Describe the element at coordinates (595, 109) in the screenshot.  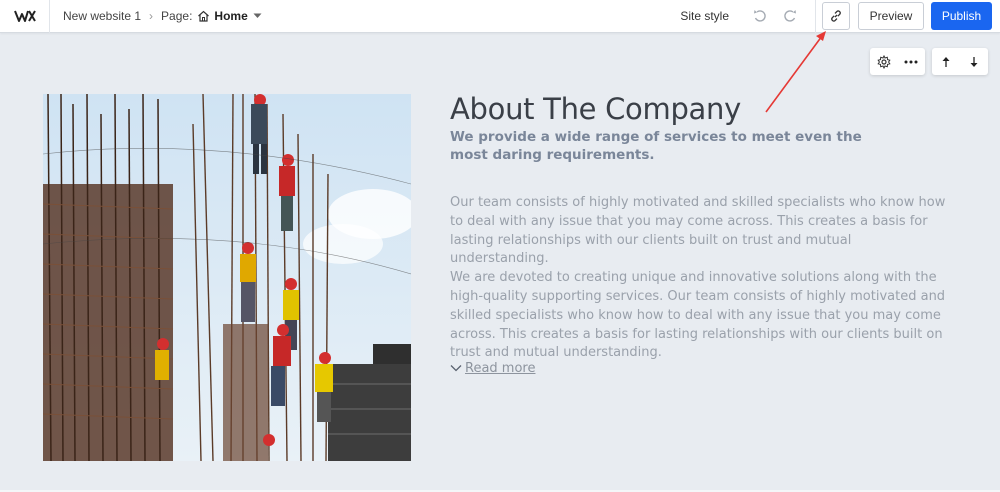
I see `section-title: About The Company` at that location.